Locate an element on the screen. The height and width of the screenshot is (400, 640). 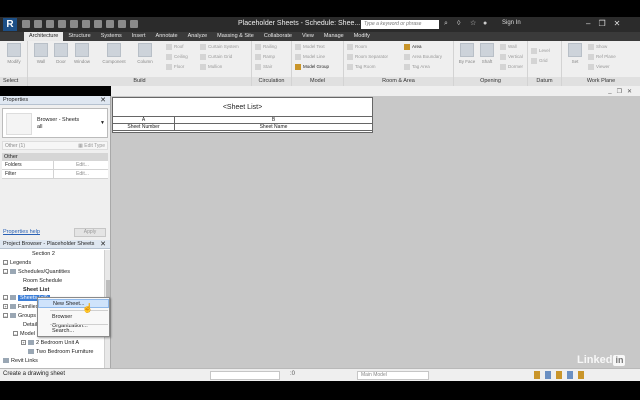
search-input: Type a keyword or phrase is located at coordinates (400, 24).